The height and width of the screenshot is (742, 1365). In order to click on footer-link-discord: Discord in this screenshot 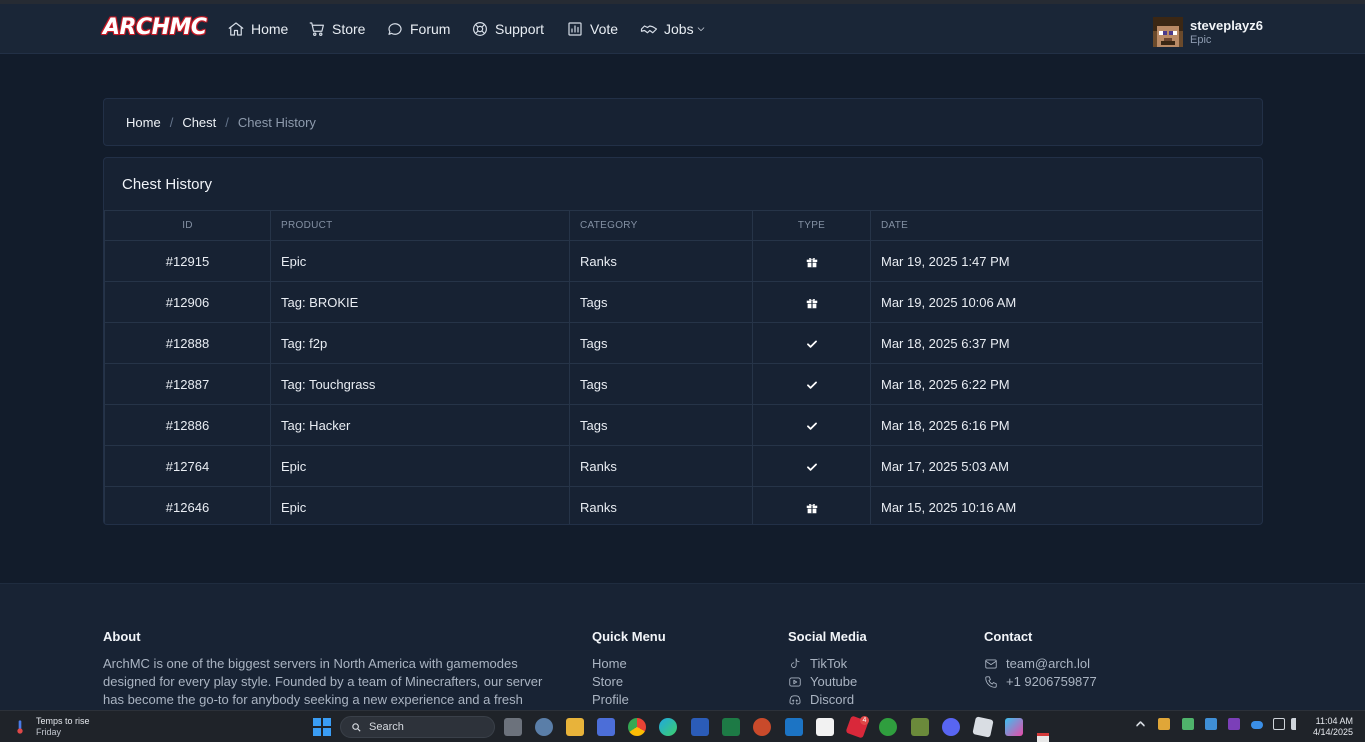, I will do `click(827, 700)`.